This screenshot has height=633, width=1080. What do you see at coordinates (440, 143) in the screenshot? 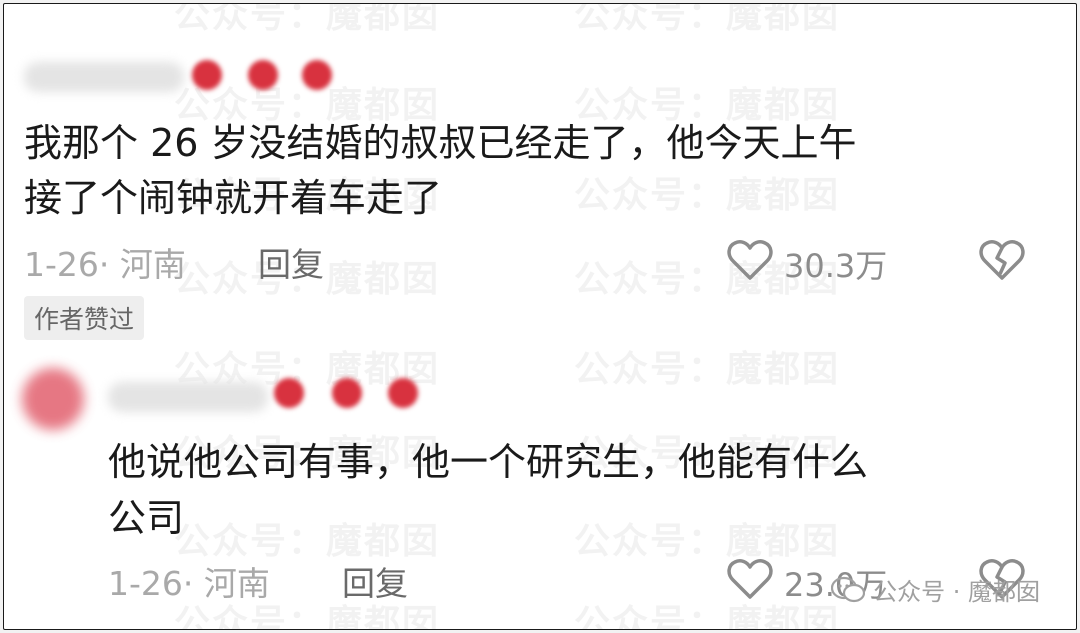
I see `comment-text-line: 我那个 26 岁没结婚的叔叔已经走了，他今天上午` at bounding box center [440, 143].